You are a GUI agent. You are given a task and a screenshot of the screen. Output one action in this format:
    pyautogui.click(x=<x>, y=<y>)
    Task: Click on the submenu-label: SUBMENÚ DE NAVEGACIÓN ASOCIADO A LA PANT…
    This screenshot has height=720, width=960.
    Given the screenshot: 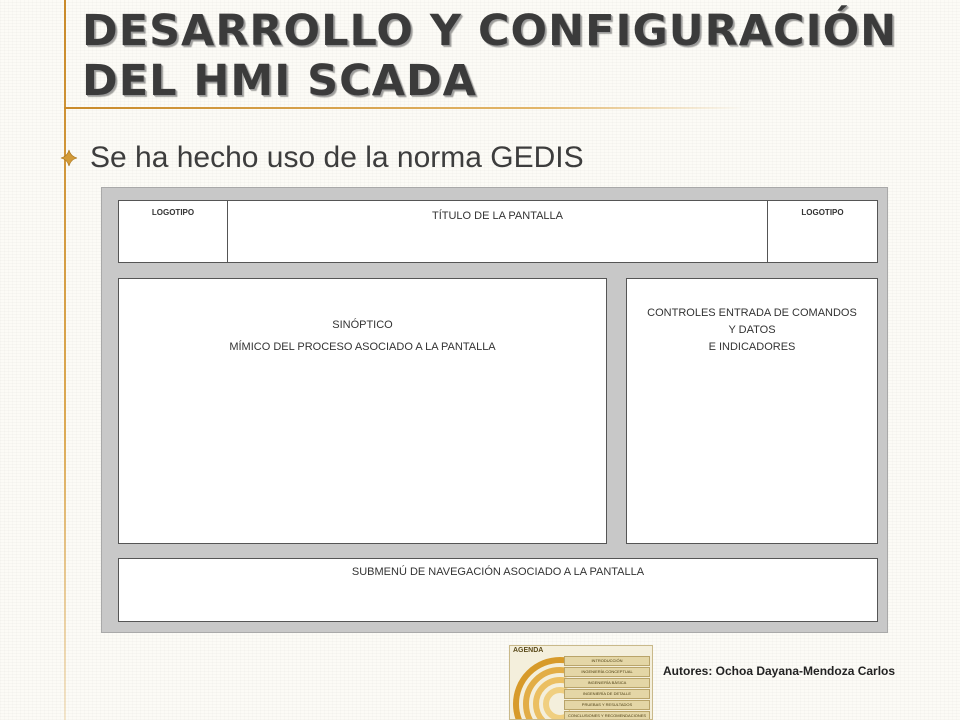 What is the action you would take?
    pyautogui.click(x=498, y=572)
    